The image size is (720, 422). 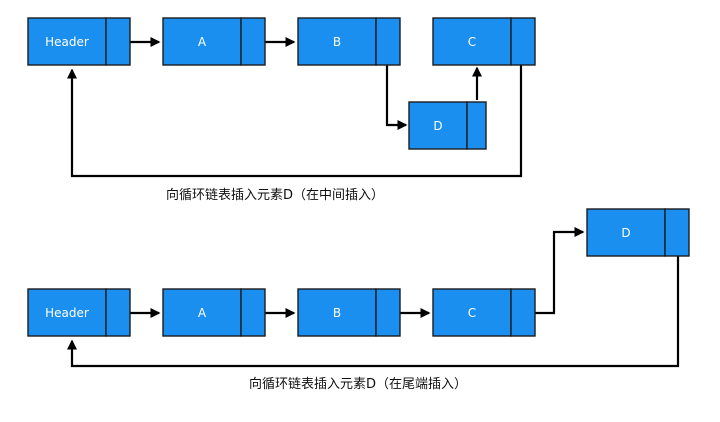 What do you see at coordinates (202, 42) in the screenshot?
I see `top-node-a-label: A` at bounding box center [202, 42].